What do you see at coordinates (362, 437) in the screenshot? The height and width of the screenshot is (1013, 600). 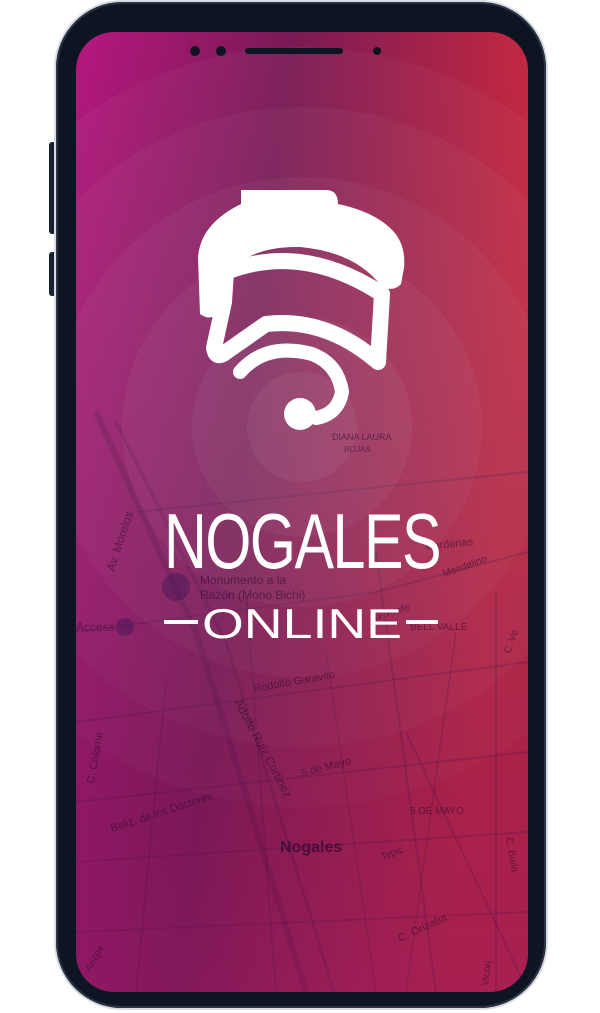 I see `map-label-diana: DIANA LAURA` at bounding box center [362, 437].